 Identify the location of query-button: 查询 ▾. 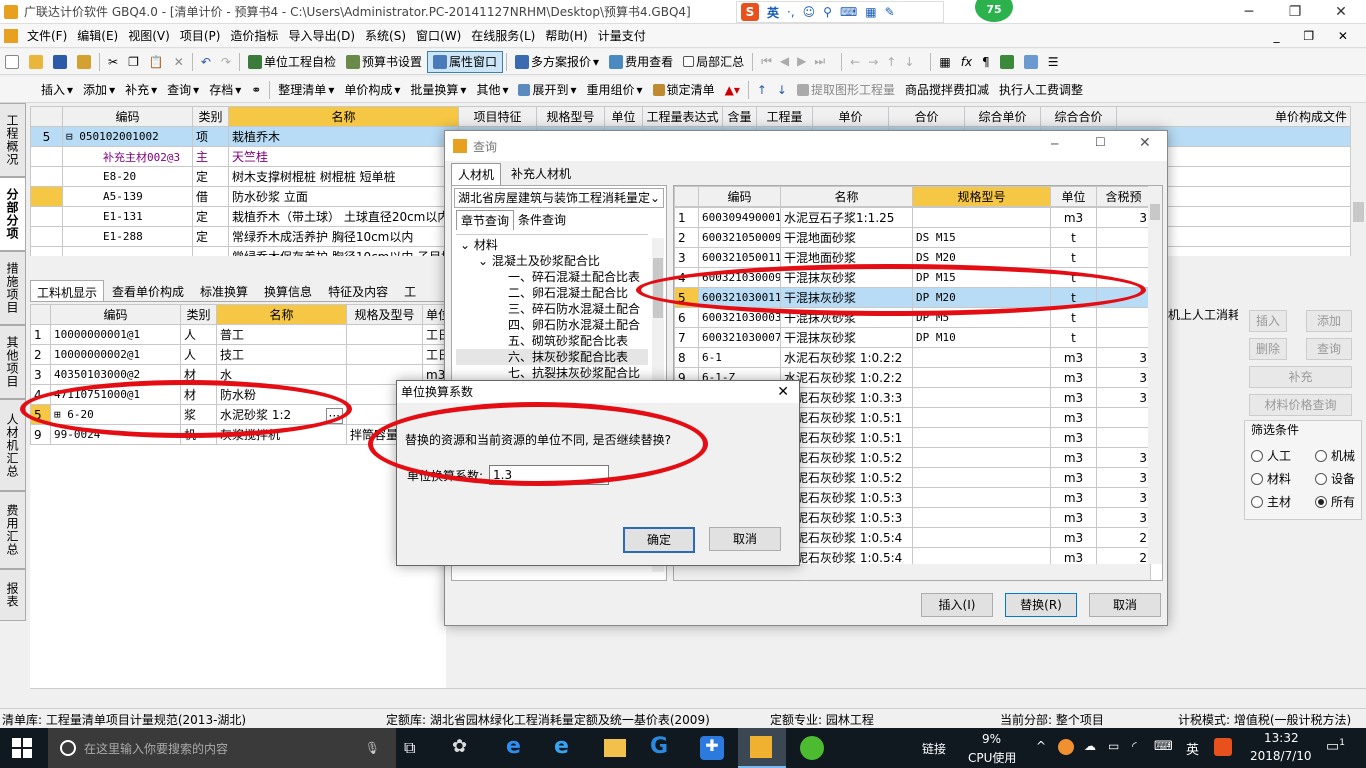
(183, 89).